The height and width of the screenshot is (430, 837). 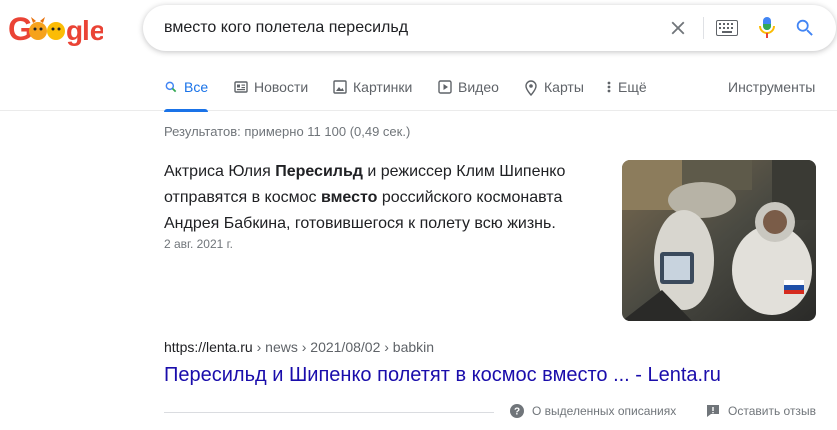 What do you see at coordinates (771, 87) in the screenshot?
I see `tools-button: Инструменты` at bounding box center [771, 87].